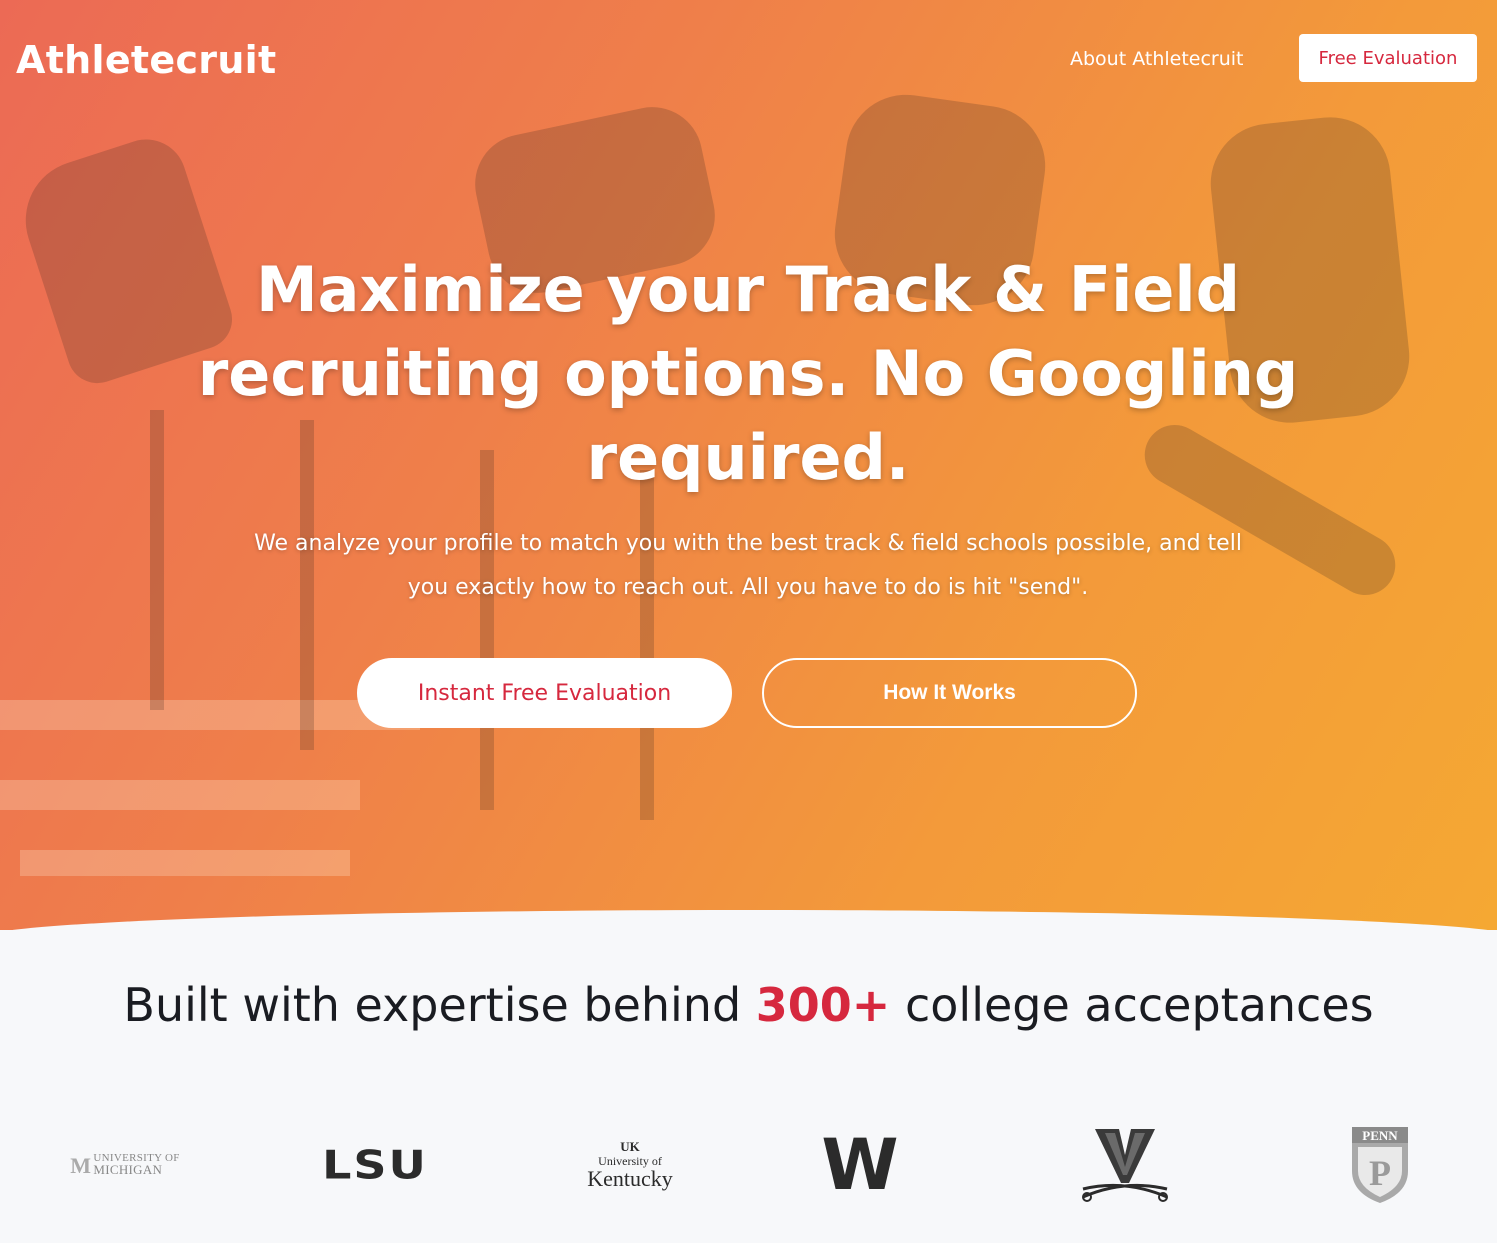 The height and width of the screenshot is (1243, 1497). What do you see at coordinates (949, 693) in the screenshot?
I see `how-it-works-button: How It Works` at bounding box center [949, 693].